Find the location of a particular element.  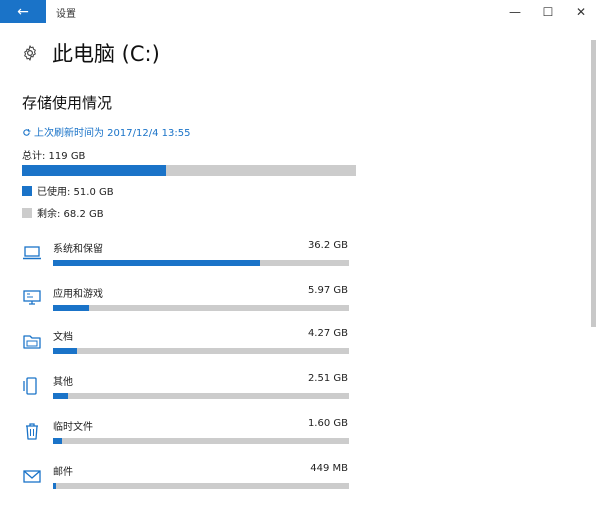

folder-icon is located at coordinates (32, 342).